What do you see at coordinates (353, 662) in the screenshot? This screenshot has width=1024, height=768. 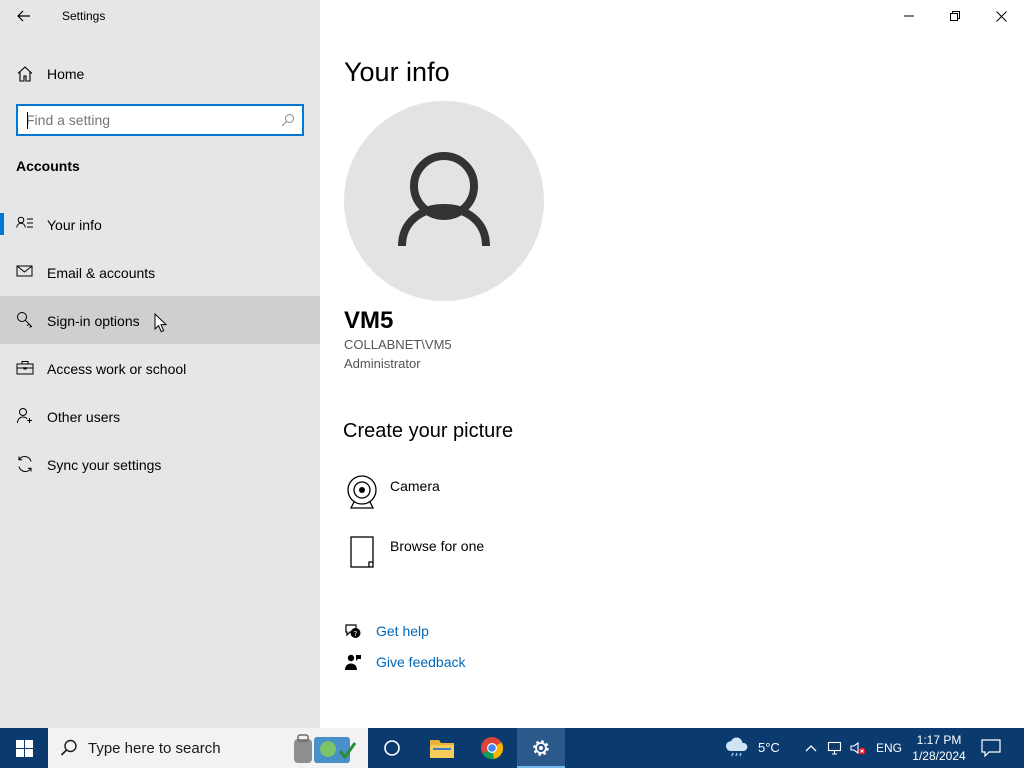 I see `feedback-icon` at bounding box center [353, 662].